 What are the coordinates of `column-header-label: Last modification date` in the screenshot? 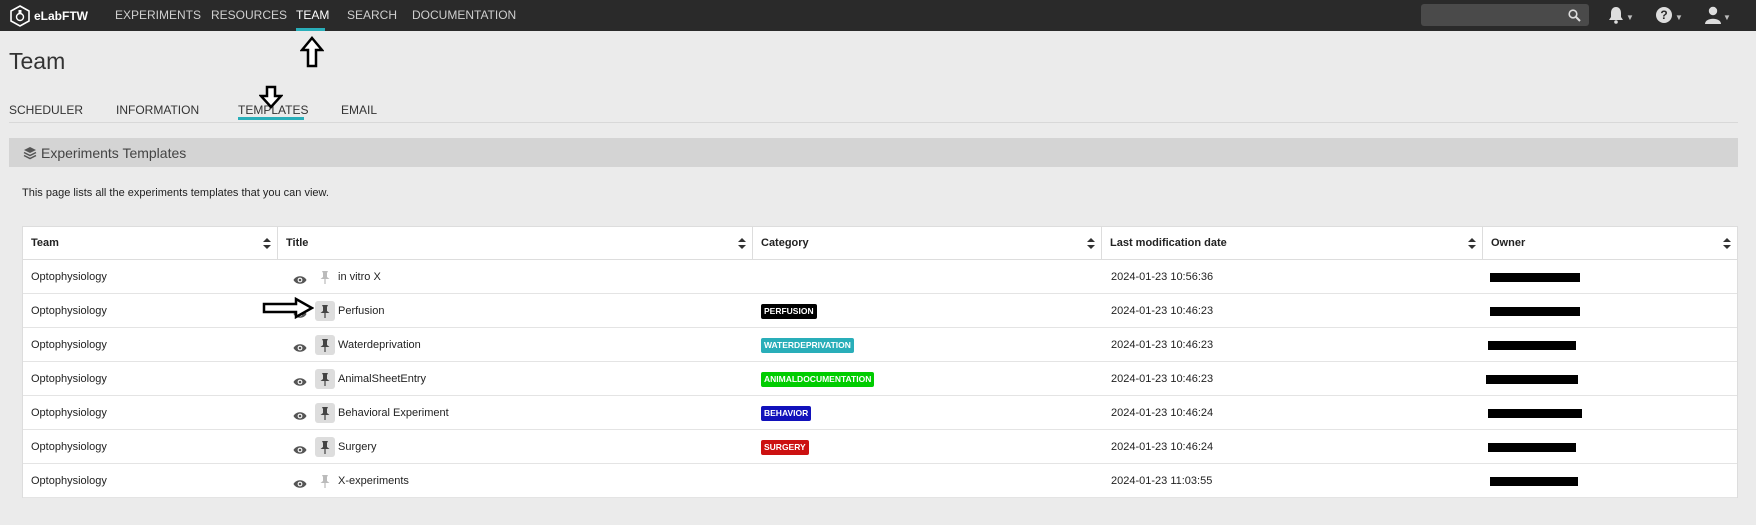 It's located at (1168, 243).